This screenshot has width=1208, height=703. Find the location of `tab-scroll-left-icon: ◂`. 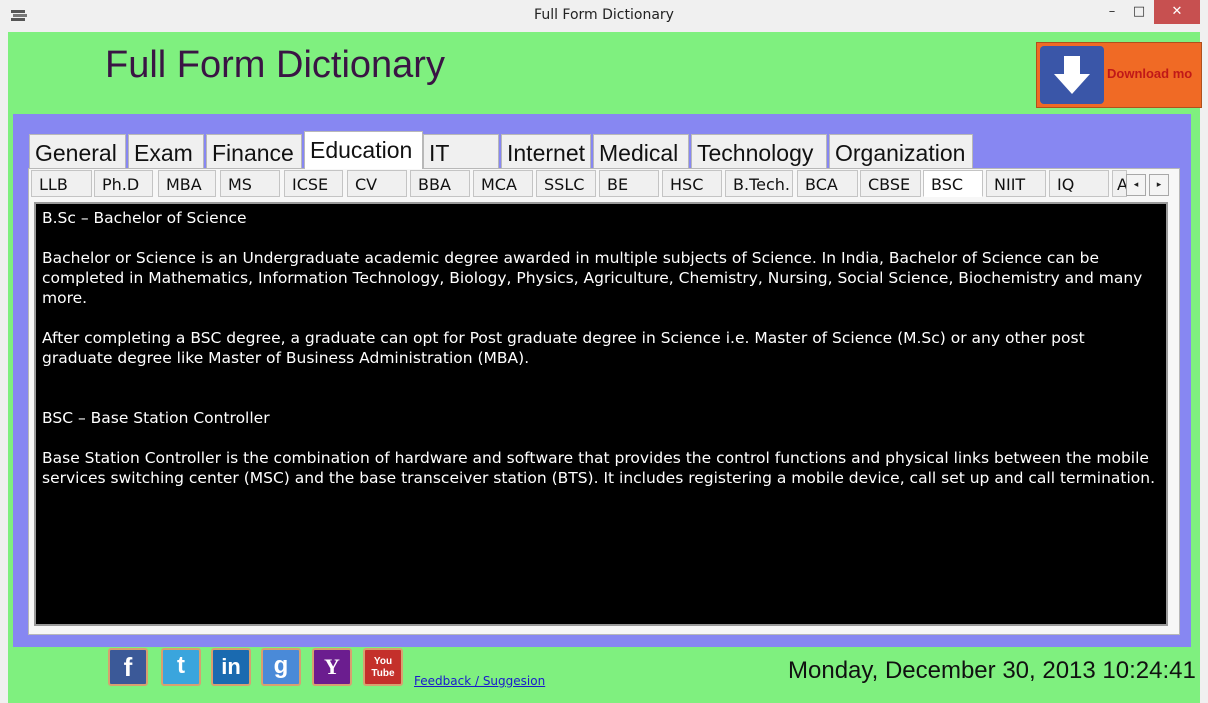

tab-scroll-left-icon: ◂ is located at coordinates (1136, 185).